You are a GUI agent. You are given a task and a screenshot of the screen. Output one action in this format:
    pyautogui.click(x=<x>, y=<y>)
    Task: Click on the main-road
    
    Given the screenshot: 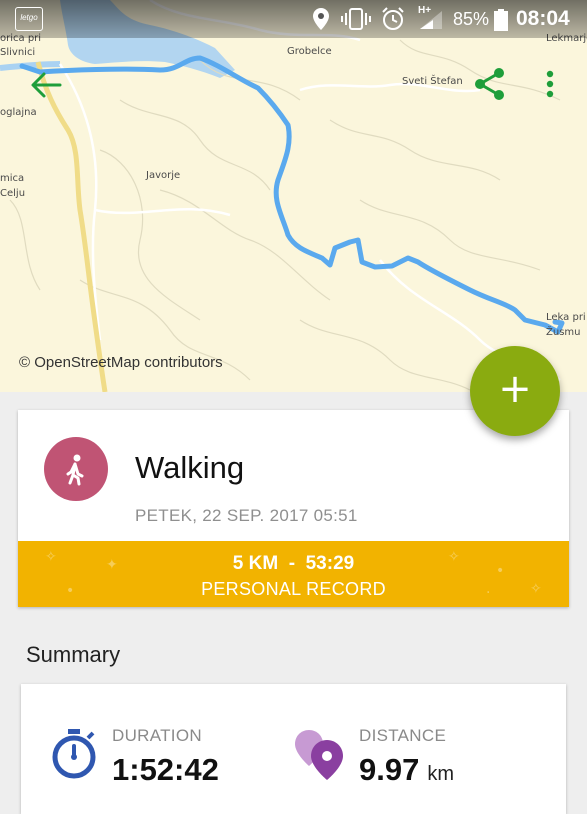 What is the action you would take?
    pyautogui.click(x=71, y=226)
    